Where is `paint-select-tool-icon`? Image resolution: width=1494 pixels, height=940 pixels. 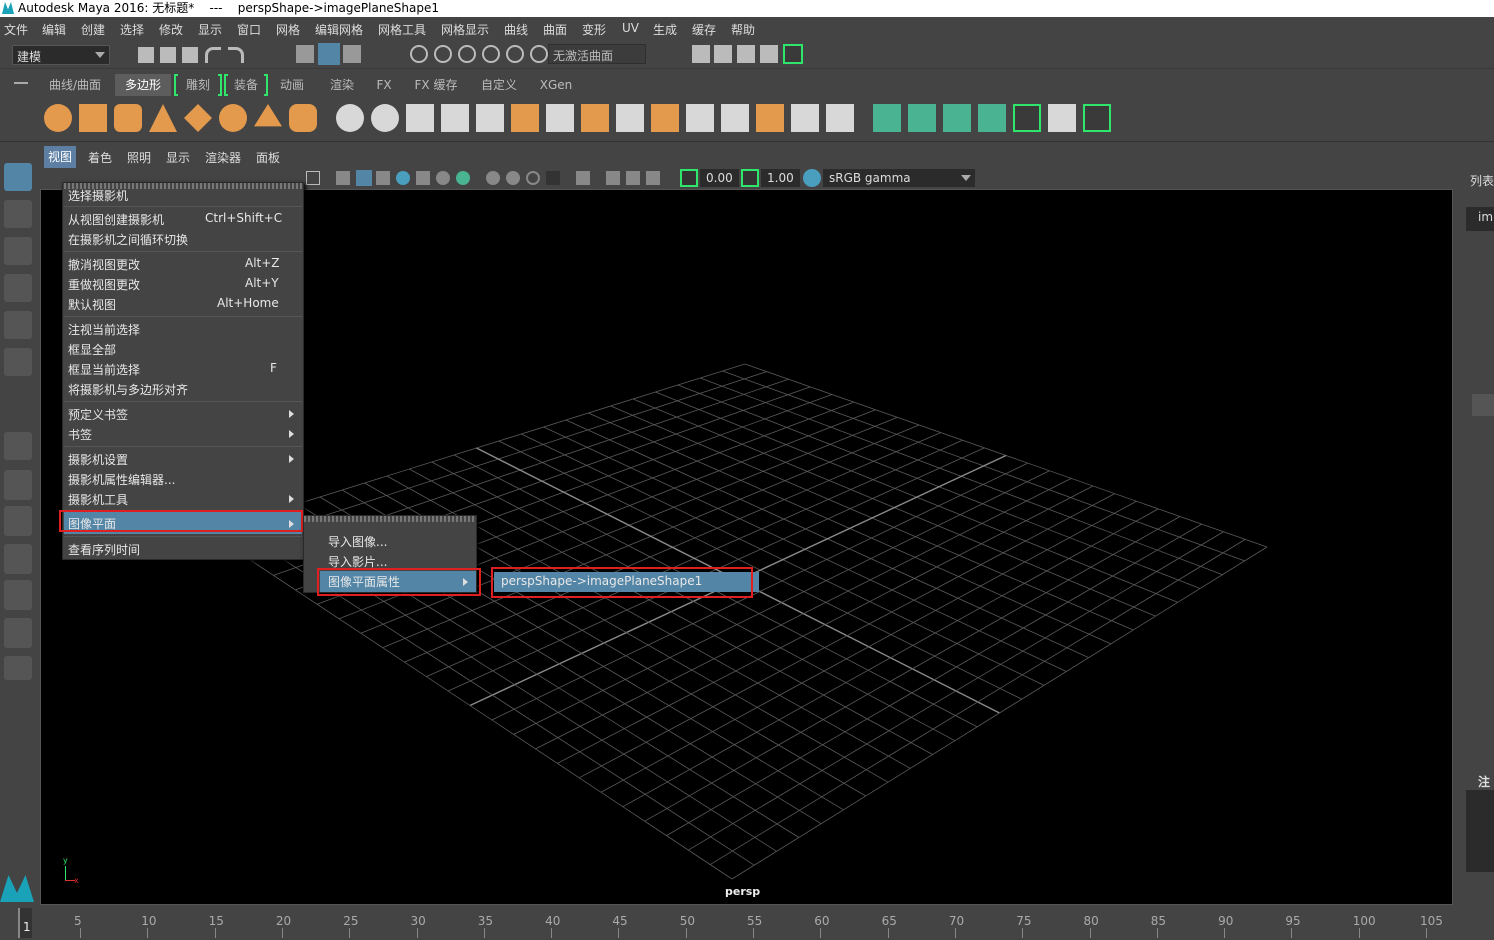 paint-select-tool-icon is located at coordinates (18, 251).